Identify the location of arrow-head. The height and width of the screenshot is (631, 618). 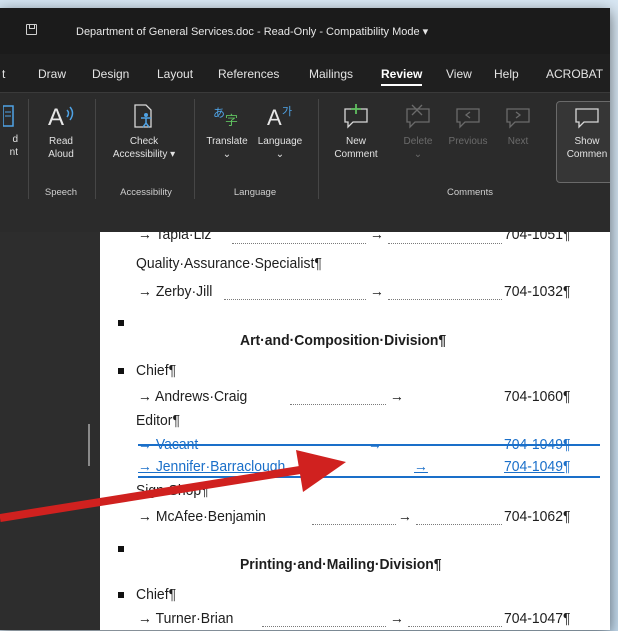
(321, 471).